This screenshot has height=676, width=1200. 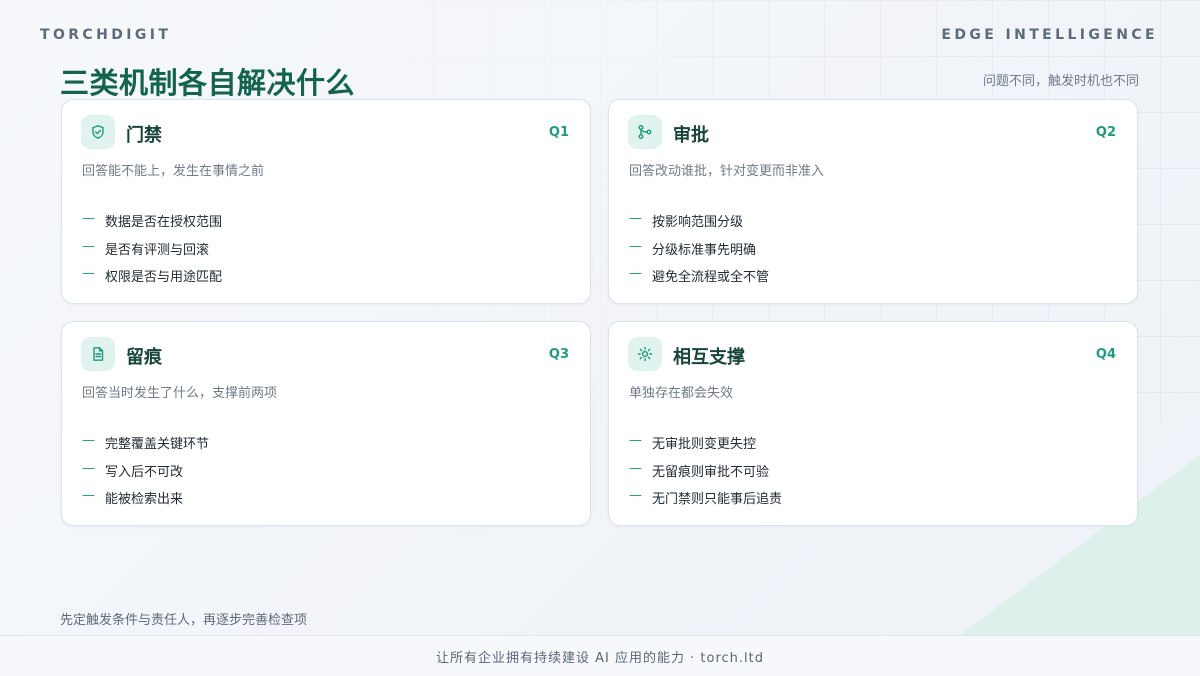 What do you see at coordinates (98, 354) in the screenshot?
I see `document-icon` at bounding box center [98, 354].